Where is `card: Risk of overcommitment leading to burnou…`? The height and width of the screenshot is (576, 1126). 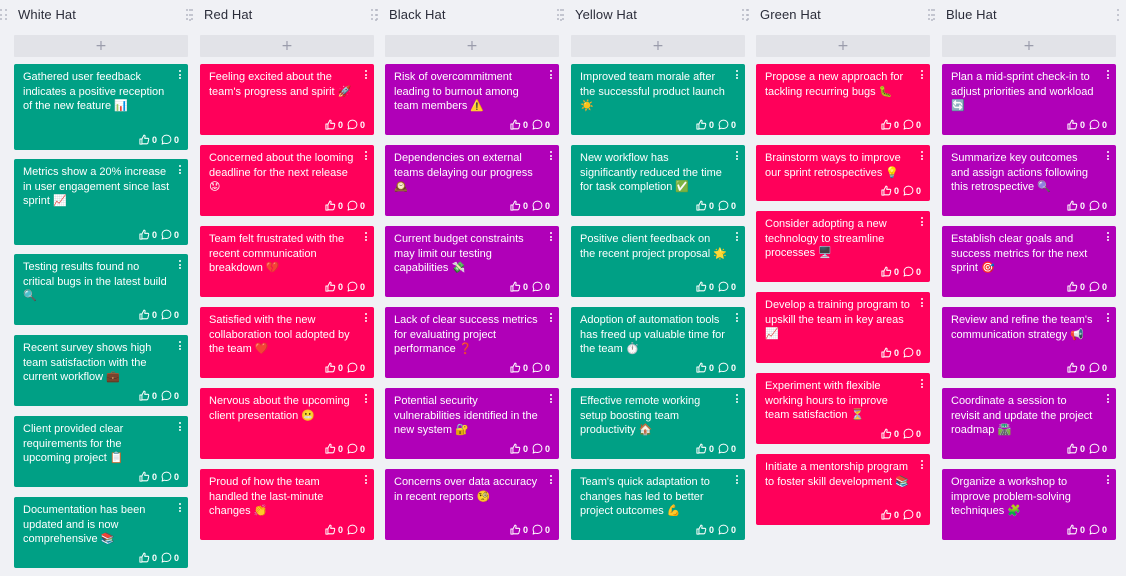
card: Risk of overcommitment leading to burnou… is located at coordinates (472, 99).